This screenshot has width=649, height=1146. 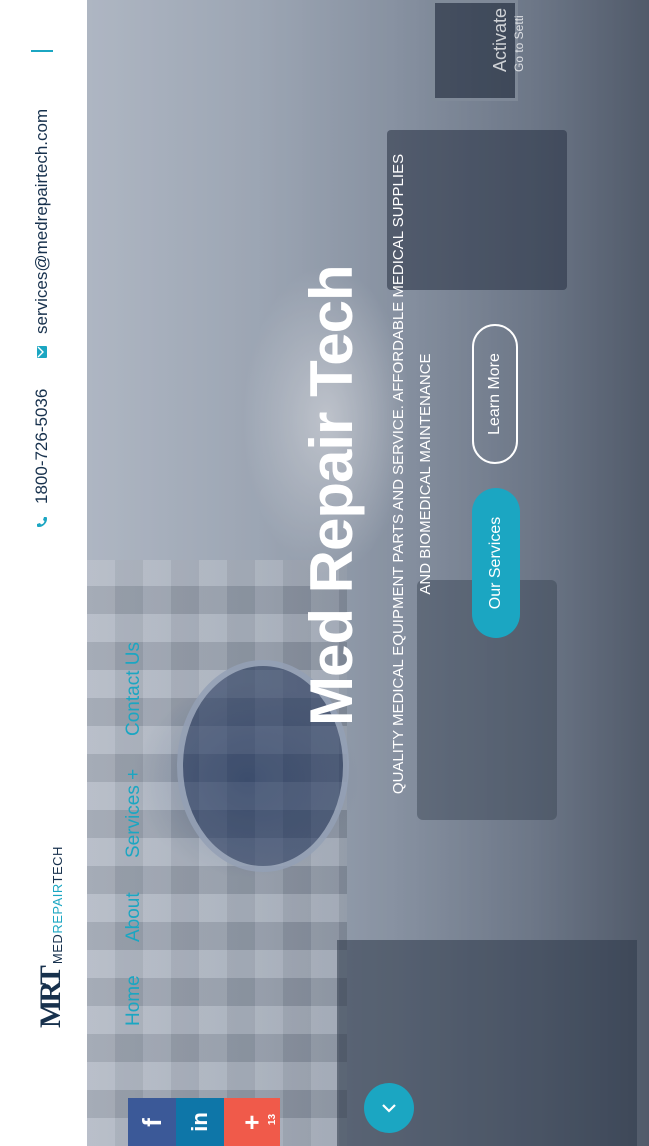 I want to click on email-contact: services@medrepairtech.com, so click(x=42, y=233).